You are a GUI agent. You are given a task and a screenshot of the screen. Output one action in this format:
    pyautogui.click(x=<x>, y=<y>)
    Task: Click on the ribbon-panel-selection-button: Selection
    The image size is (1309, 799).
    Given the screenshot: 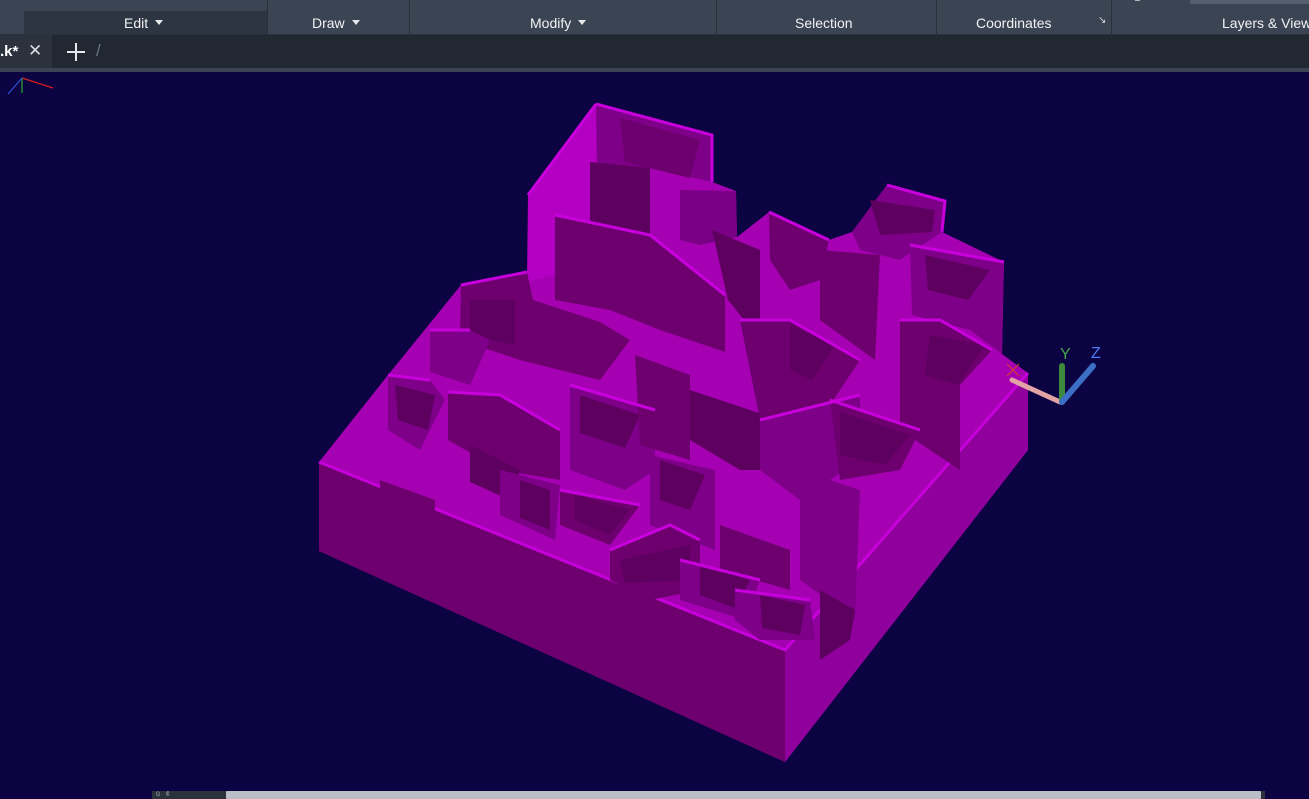 What is the action you would take?
    pyautogui.click(x=824, y=23)
    